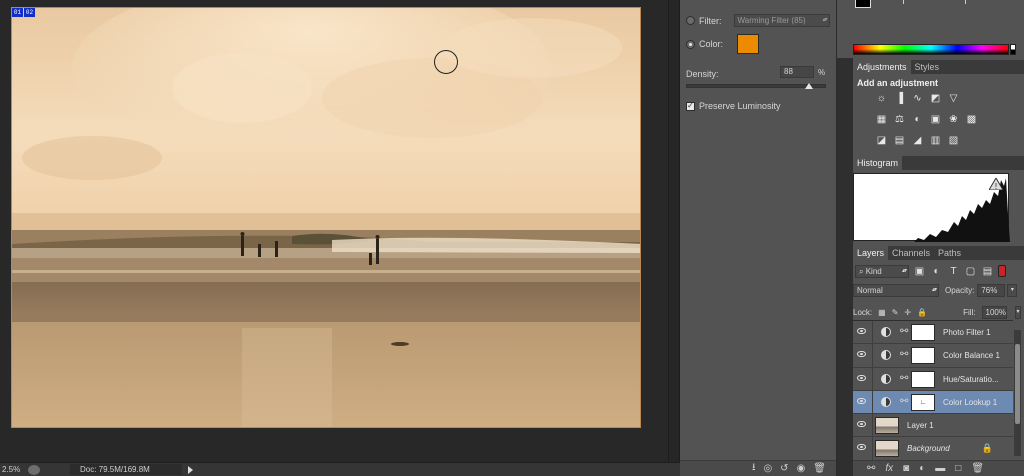 This screenshot has height=476, width=1024. What do you see at coordinates (907, 312) in the screenshot?
I see `lock-position-icon: ✛` at bounding box center [907, 312].